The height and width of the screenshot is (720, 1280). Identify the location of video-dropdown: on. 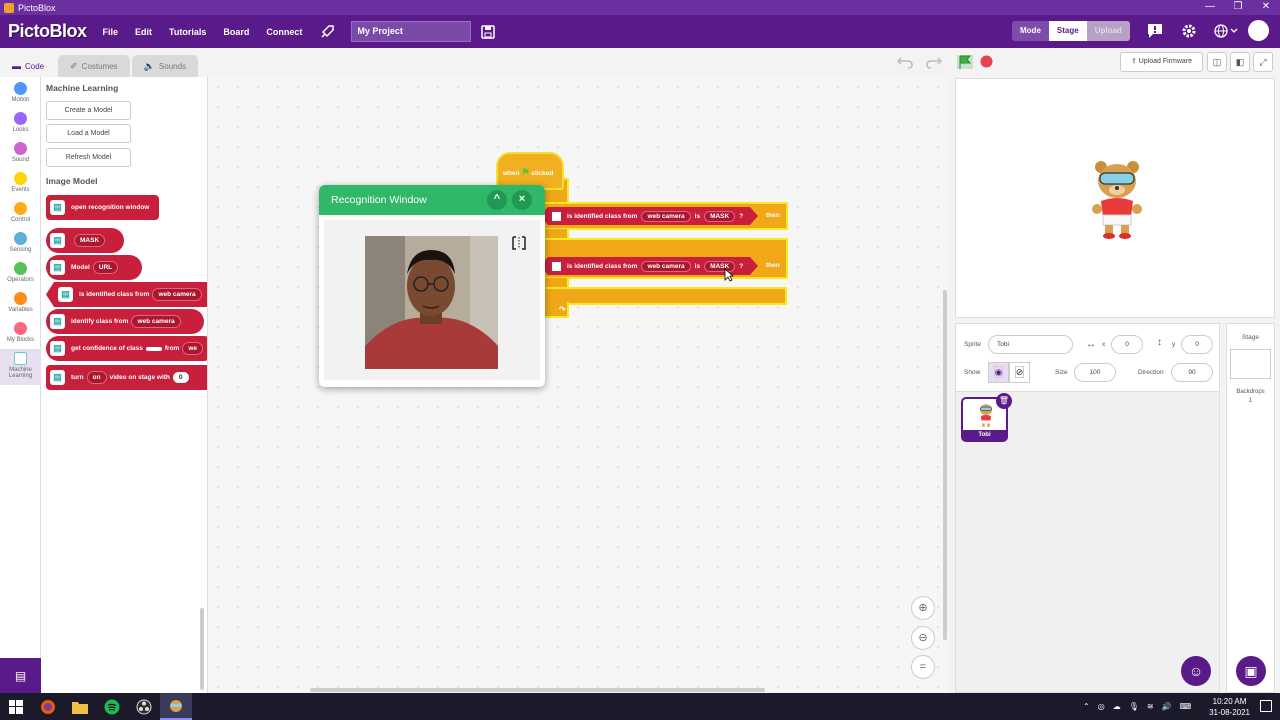
(96, 377).